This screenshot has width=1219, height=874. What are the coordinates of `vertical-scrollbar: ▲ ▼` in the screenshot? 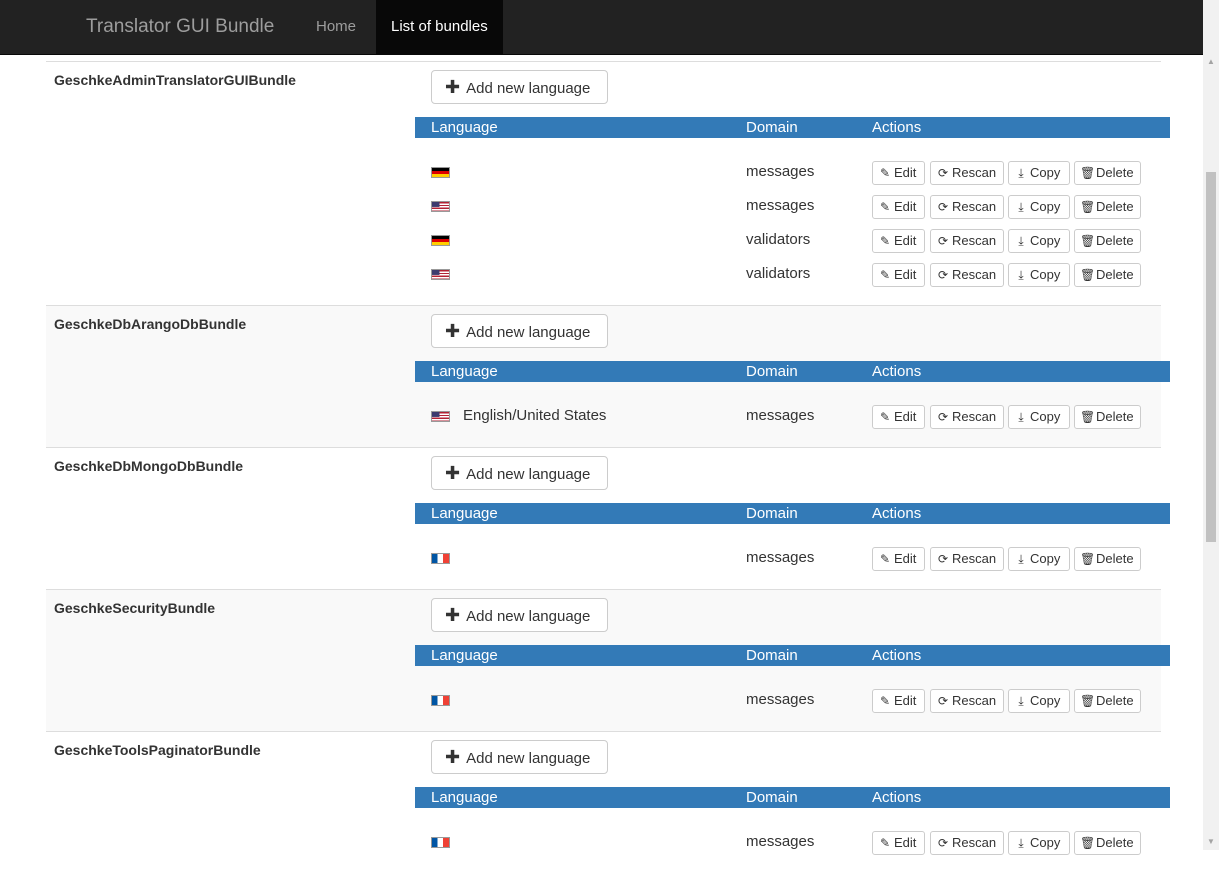 It's located at (1211, 425).